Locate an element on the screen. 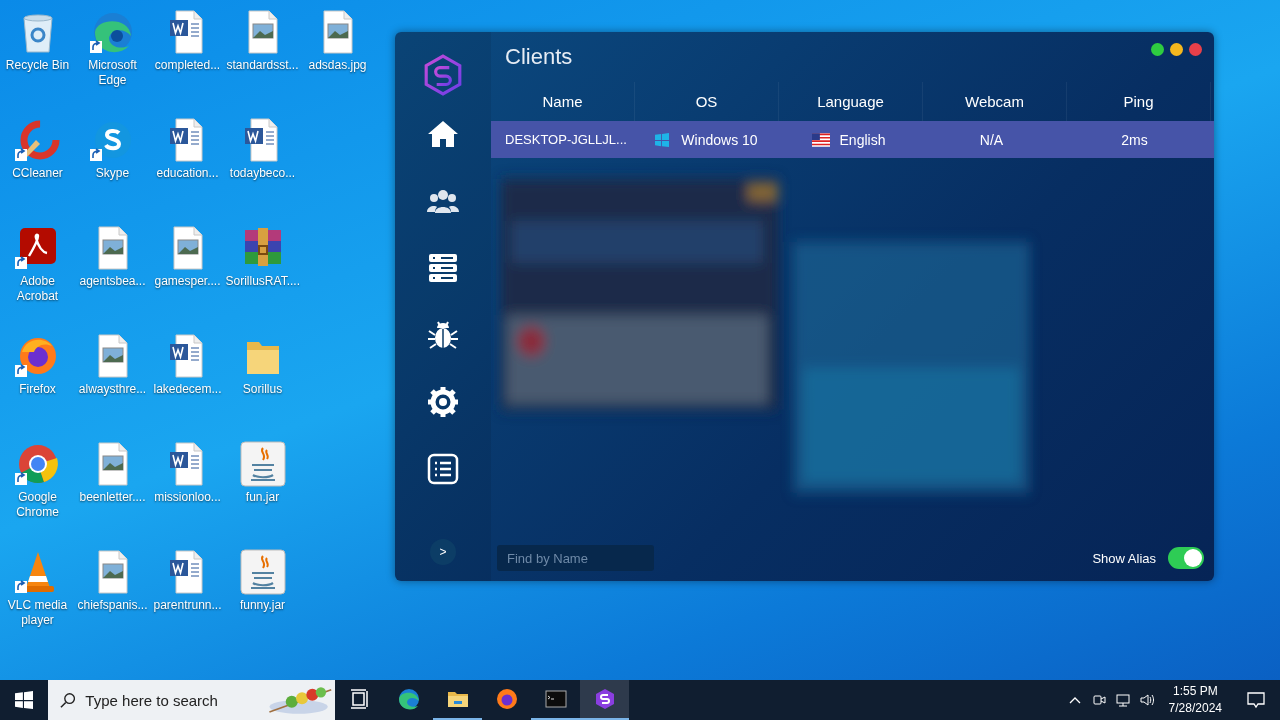 Image resolution: width=1280 pixels, height=720 pixels. toggle-label: Show Alias is located at coordinates (1124, 558).